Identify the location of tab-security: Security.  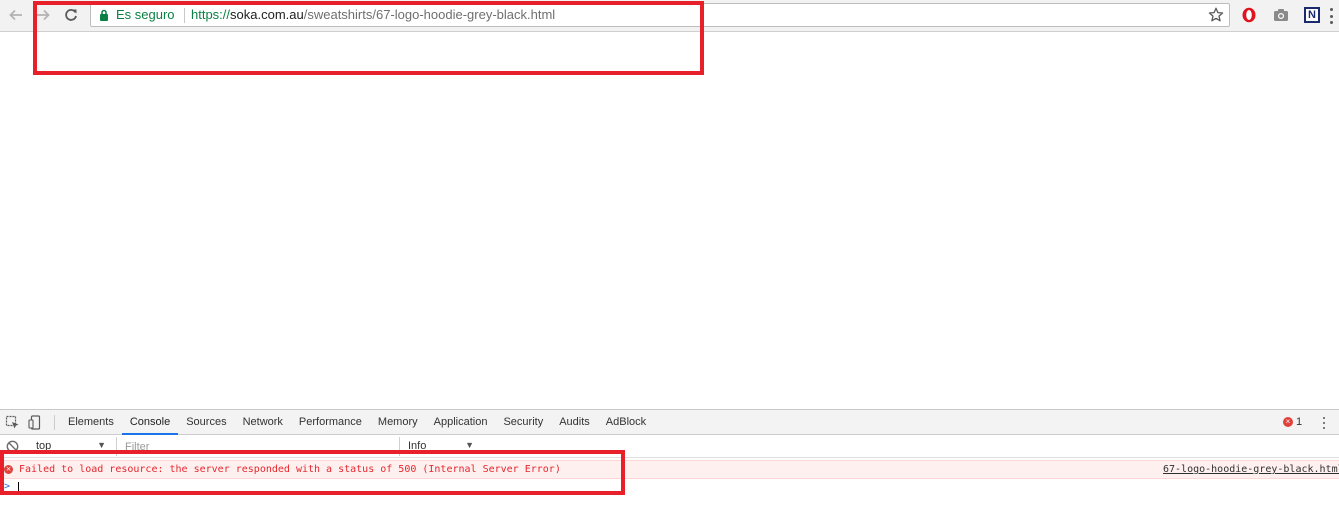
(523, 422).